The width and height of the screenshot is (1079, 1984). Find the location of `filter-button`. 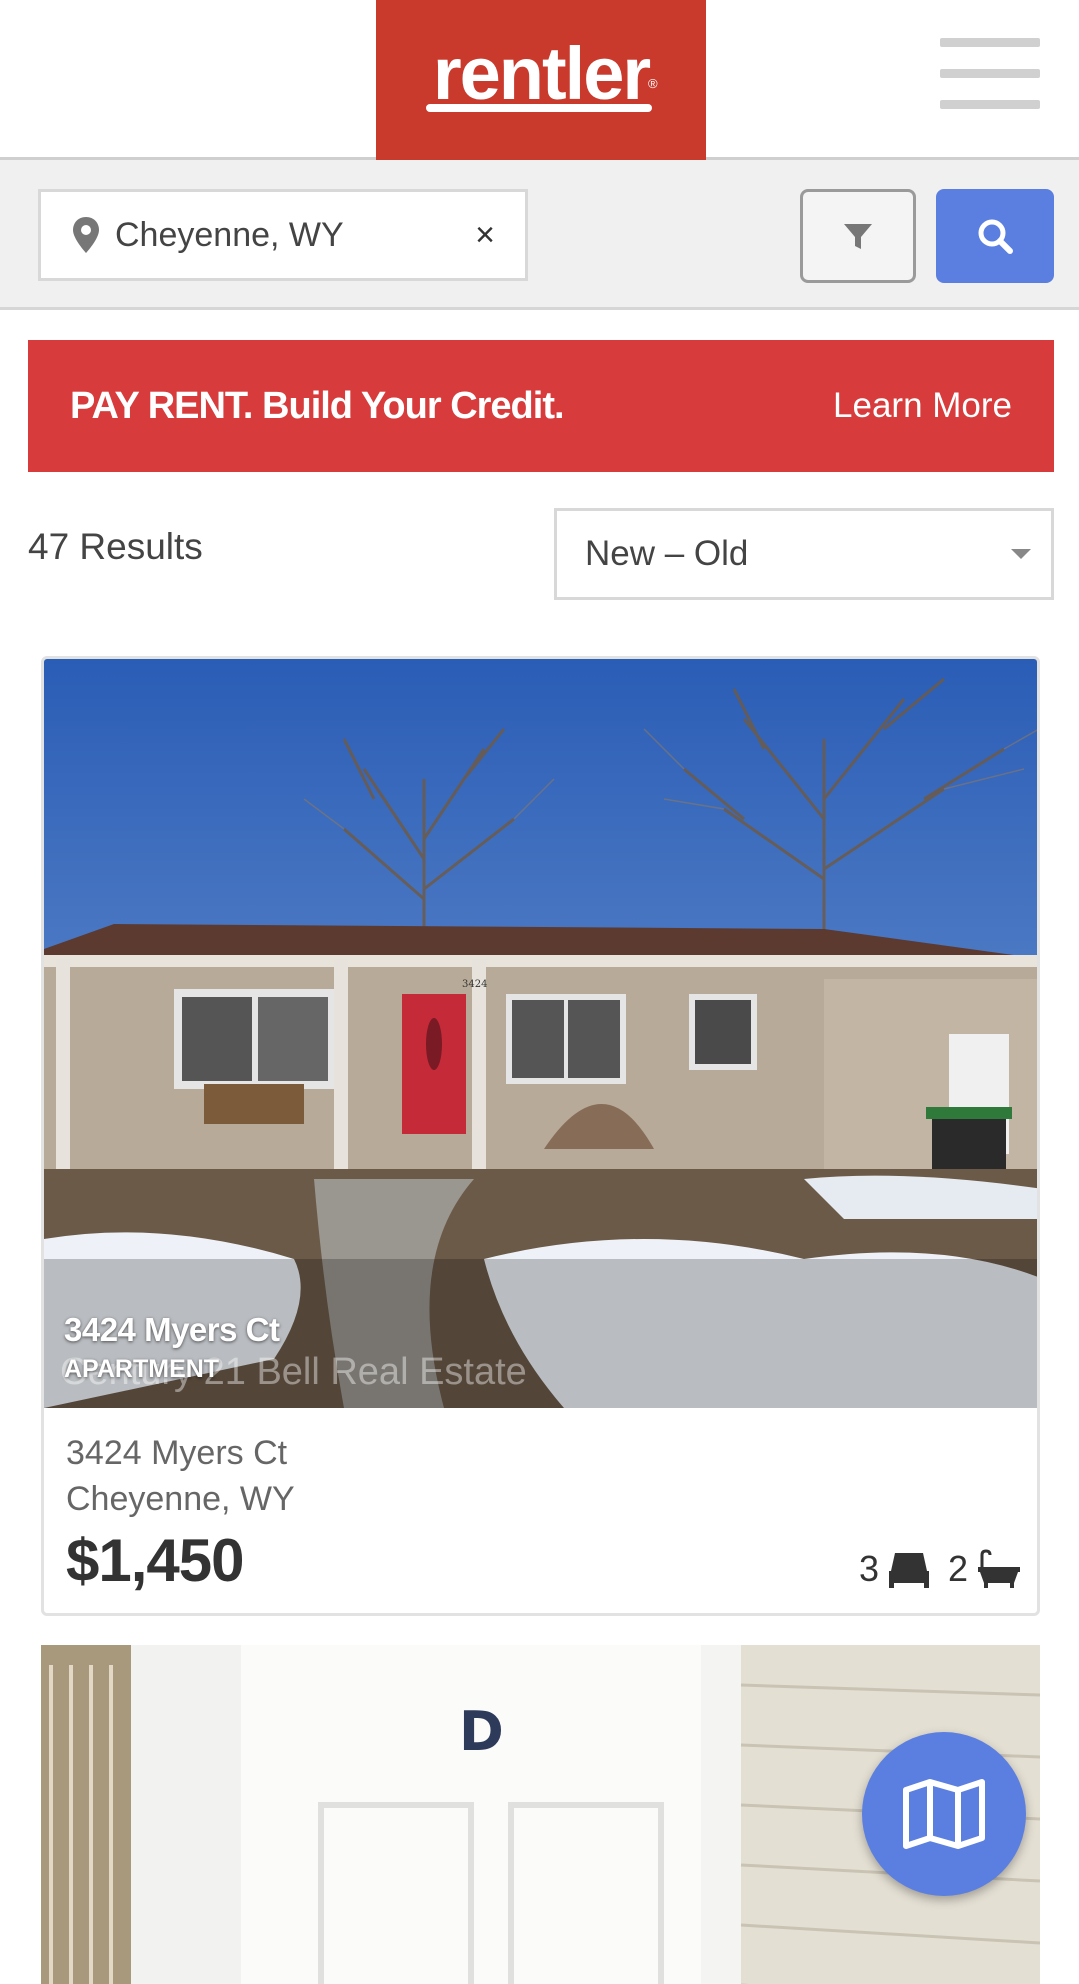

filter-button is located at coordinates (858, 236).